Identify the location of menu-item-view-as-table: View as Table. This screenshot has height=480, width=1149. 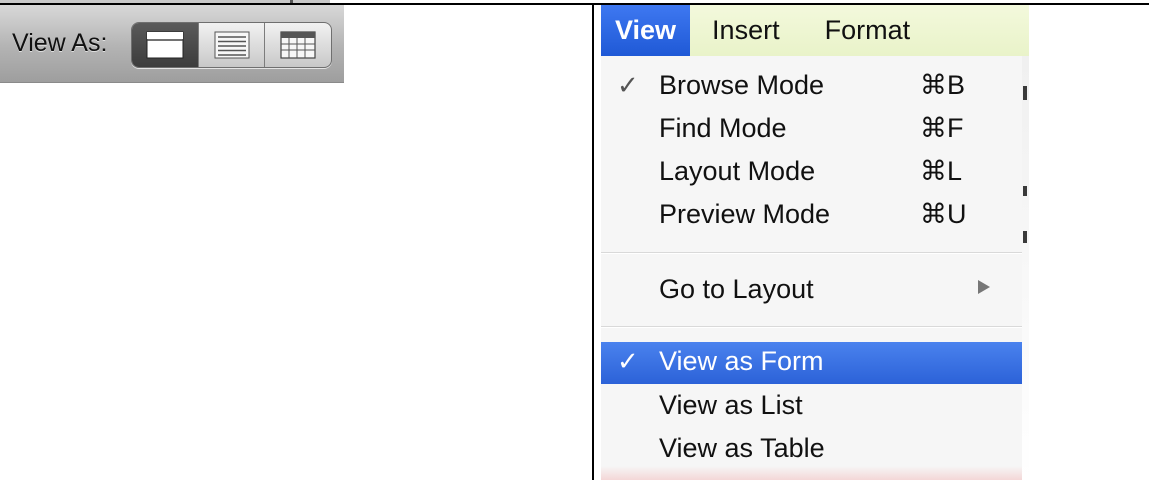
(811, 449).